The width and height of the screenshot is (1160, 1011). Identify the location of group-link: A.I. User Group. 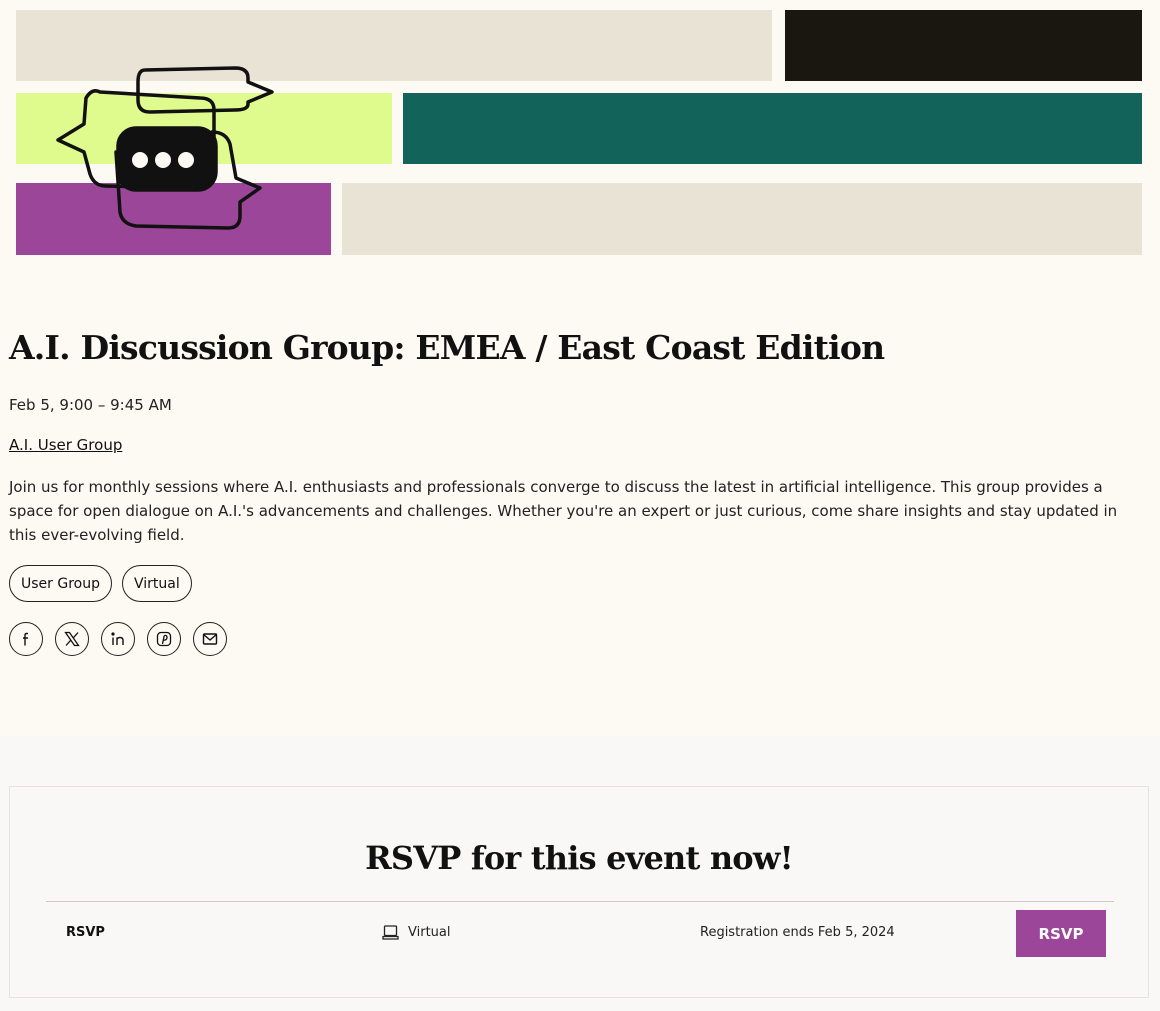
(65, 445).